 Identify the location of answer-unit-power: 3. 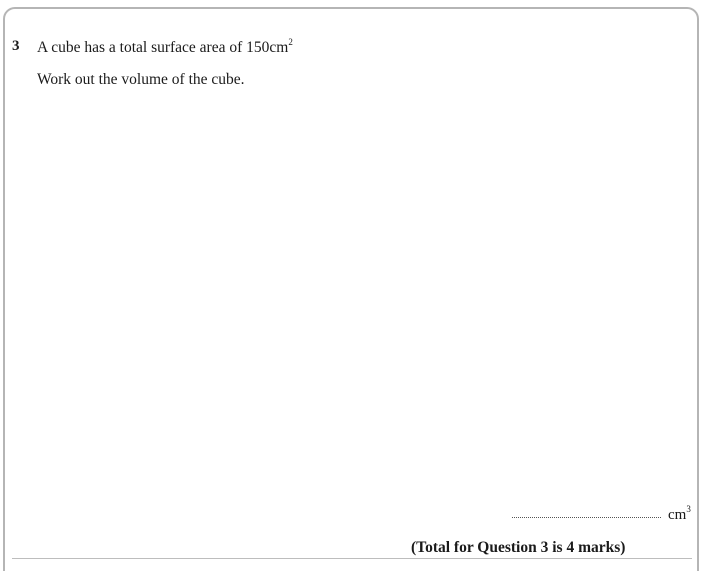
(688, 509).